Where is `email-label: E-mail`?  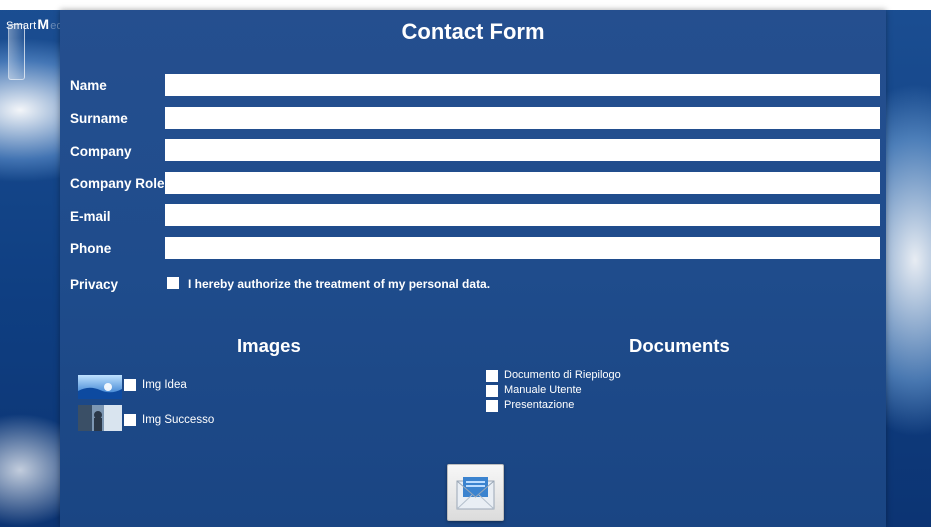
email-label: E-mail is located at coordinates (90, 216).